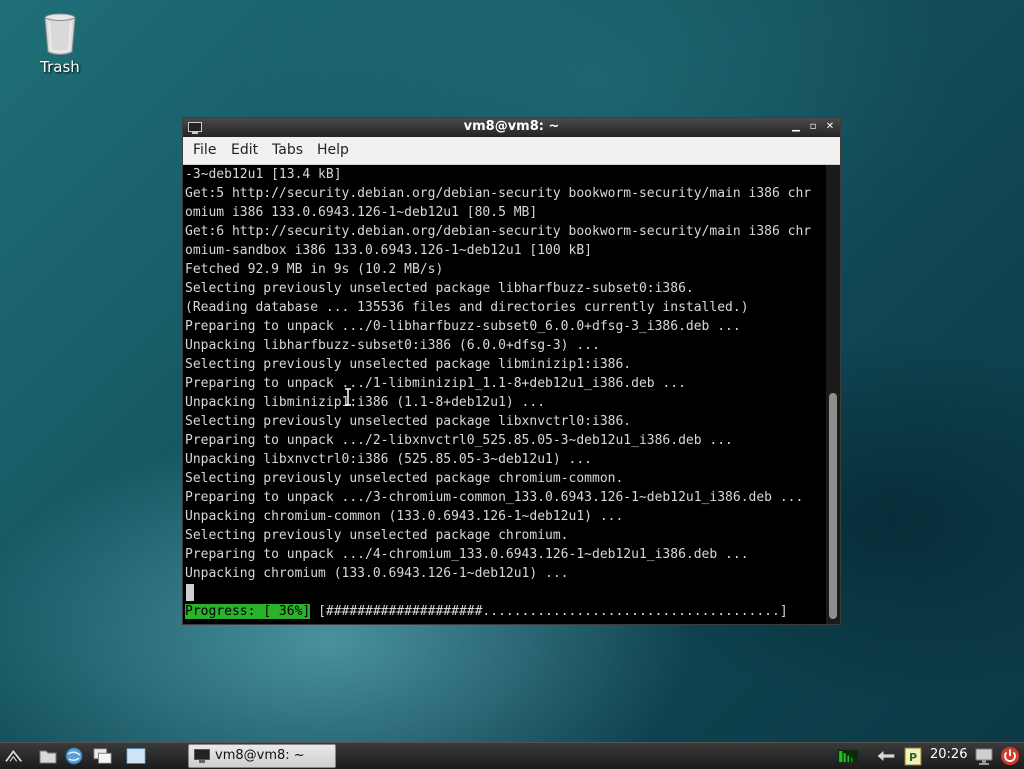 Image resolution: width=1024 pixels, height=769 pixels. I want to click on close-icon: ✕, so click(830, 126).